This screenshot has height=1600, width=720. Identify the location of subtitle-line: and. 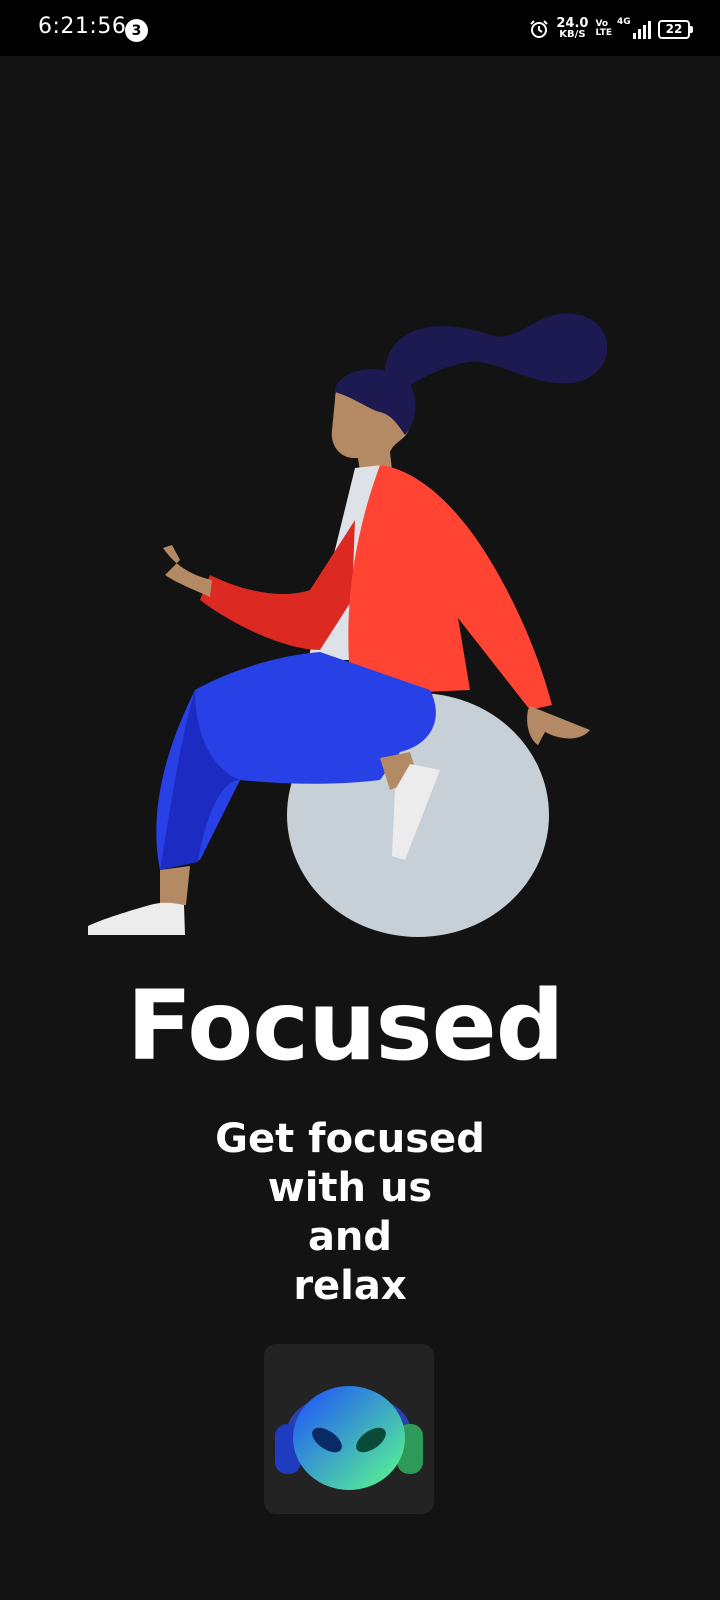
(350, 1237).